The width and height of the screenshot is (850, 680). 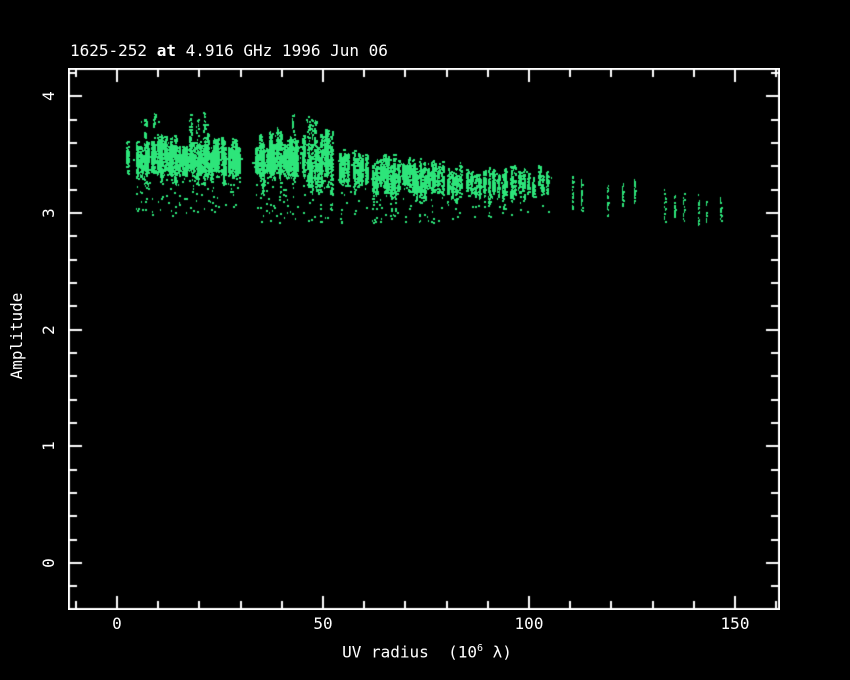 What do you see at coordinates (281, 50) in the screenshot?
I see `plot-title-freq-date: 4.916 GHz 1996 Jun 06` at bounding box center [281, 50].